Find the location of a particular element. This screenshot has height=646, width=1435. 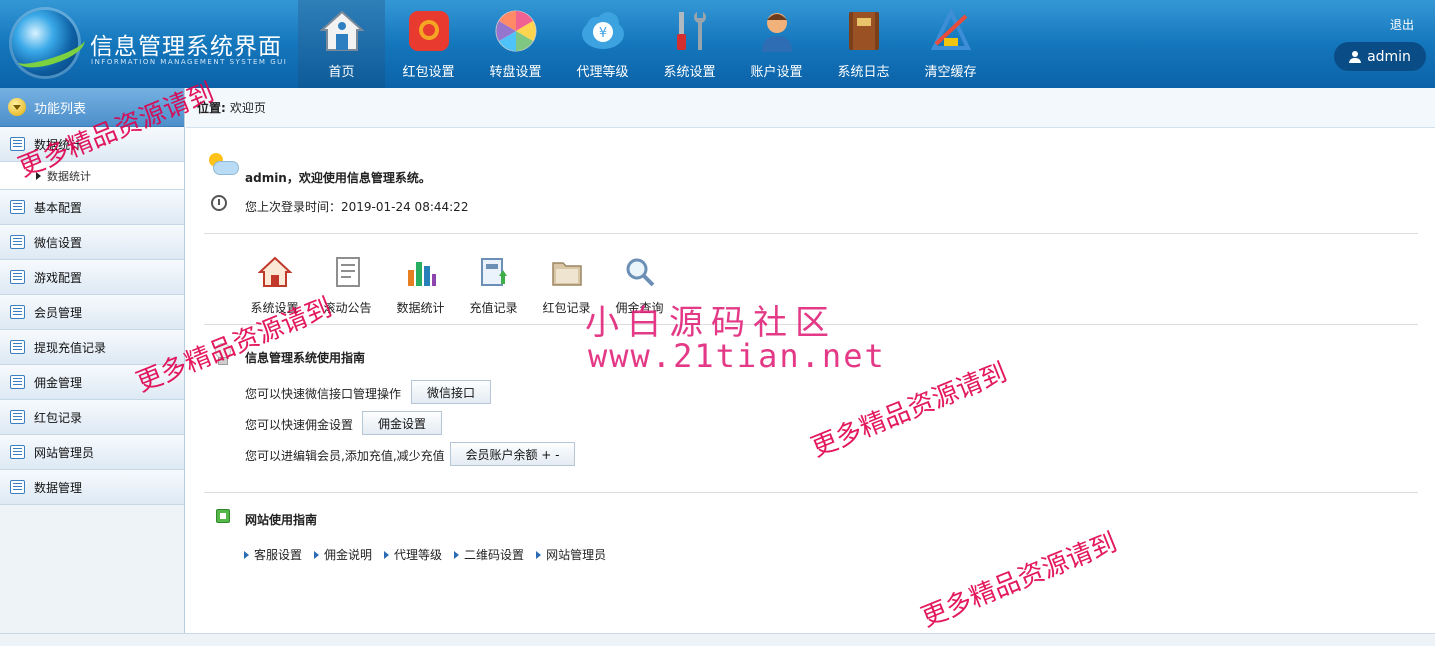

usage-guide-text: 您可以快速微信接口管理操作 is located at coordinates (323, 394).